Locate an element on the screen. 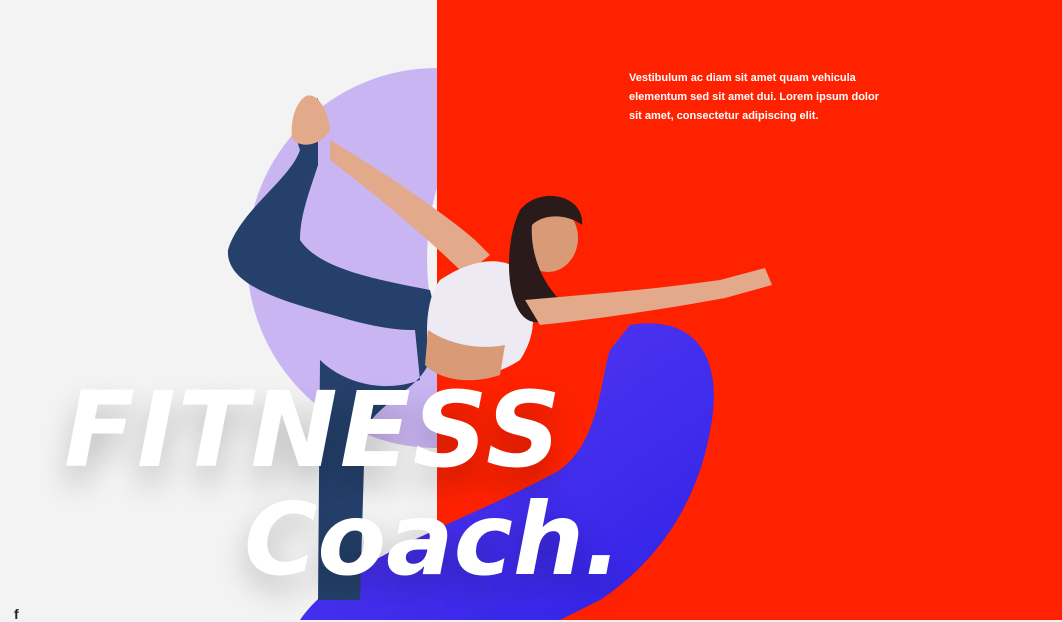  headline-fitness: FITNESS is located at coordinates (313, 430).